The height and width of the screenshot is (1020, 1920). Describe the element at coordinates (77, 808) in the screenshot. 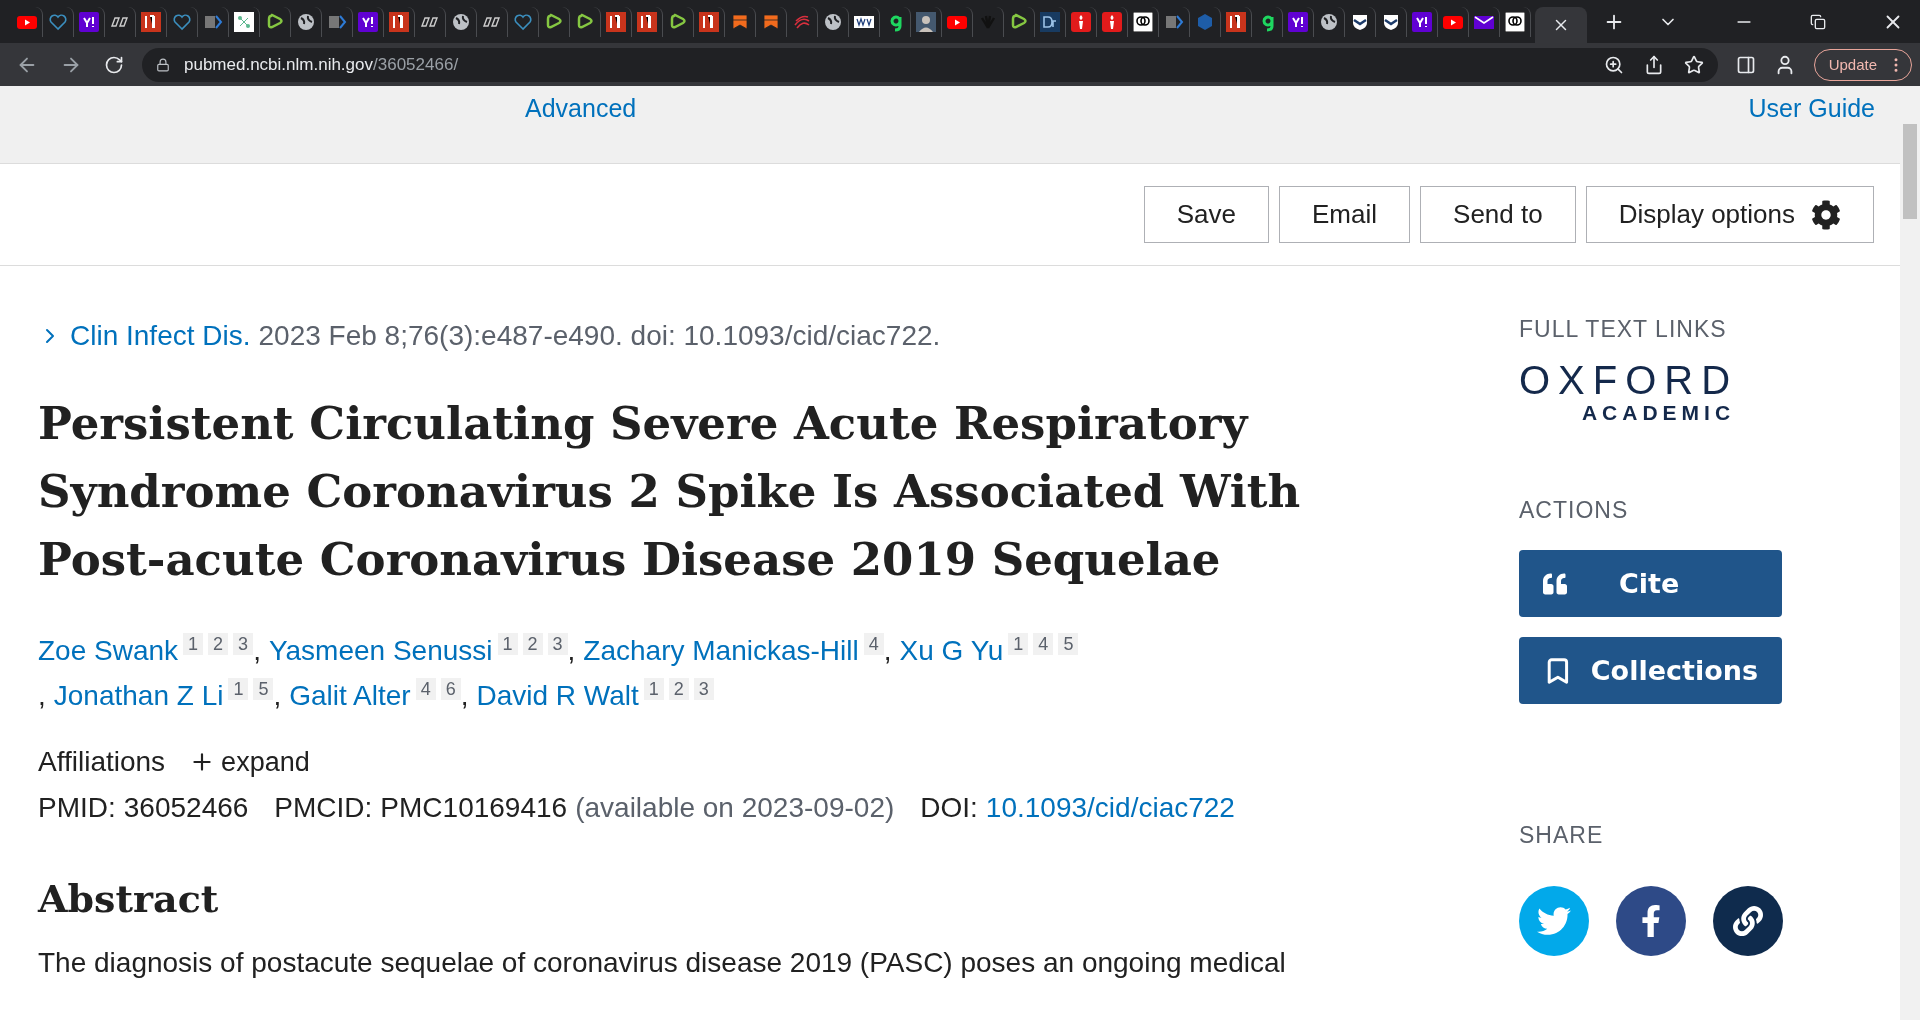

I see `id-label: PMID:` at that location.